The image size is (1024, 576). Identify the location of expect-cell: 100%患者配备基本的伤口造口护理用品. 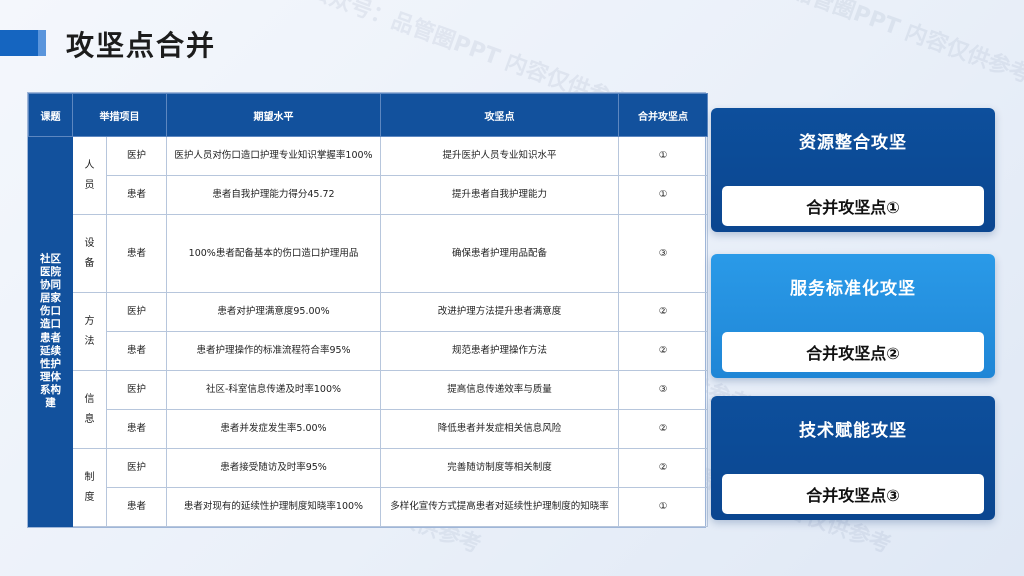
(273, 253).